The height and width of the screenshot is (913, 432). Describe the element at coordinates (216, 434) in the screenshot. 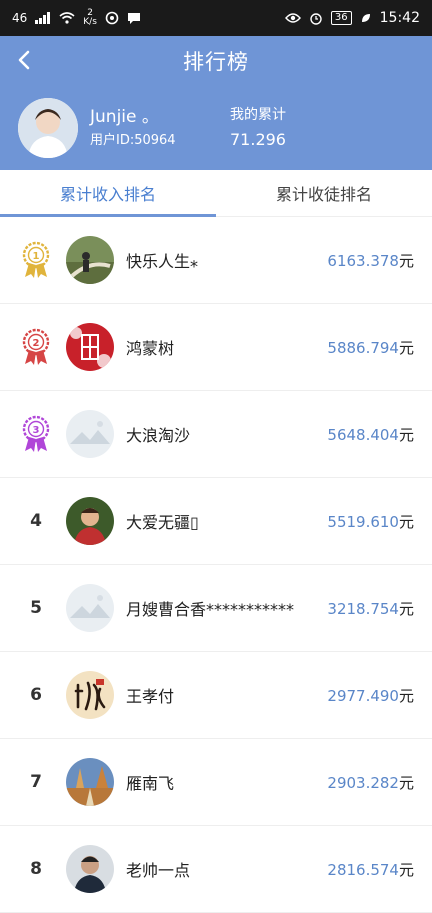

I see `ranking-row: 3 大浪淘沙 5648.404元` at that location.